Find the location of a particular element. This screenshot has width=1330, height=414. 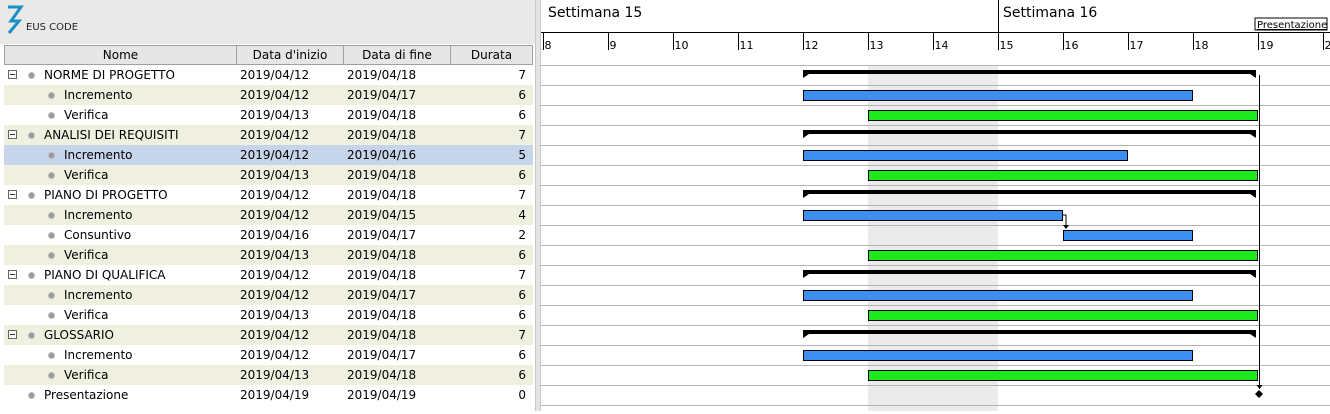

logo-area: EUS CODE is located at coordinates (267, 22).